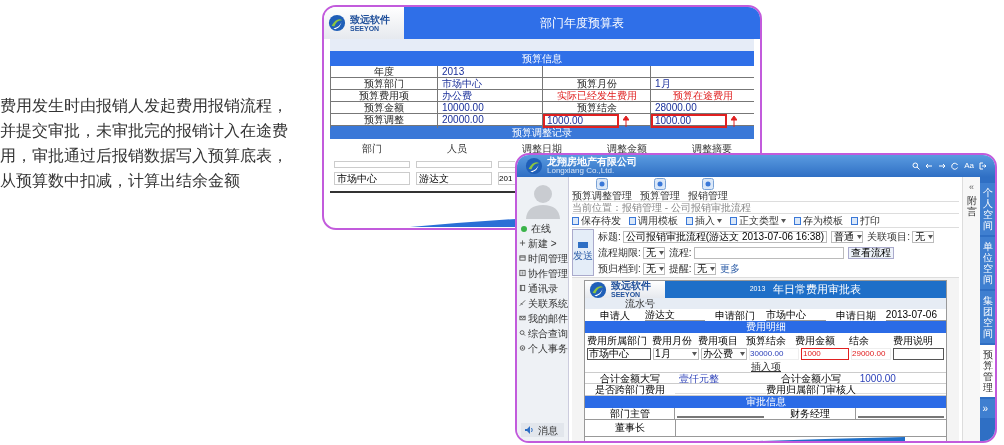 The image size is (1004, 445). I want to click on sidebar-item: 时间管理, so click(542, 258).